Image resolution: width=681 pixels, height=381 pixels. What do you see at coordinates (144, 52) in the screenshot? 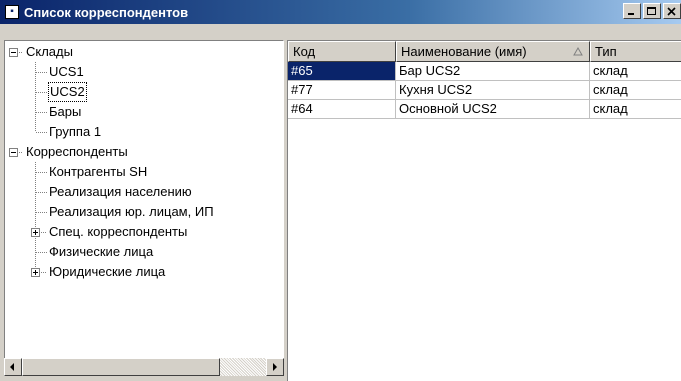
I see `tree-node: Склады` at bounding box center [144, 52].